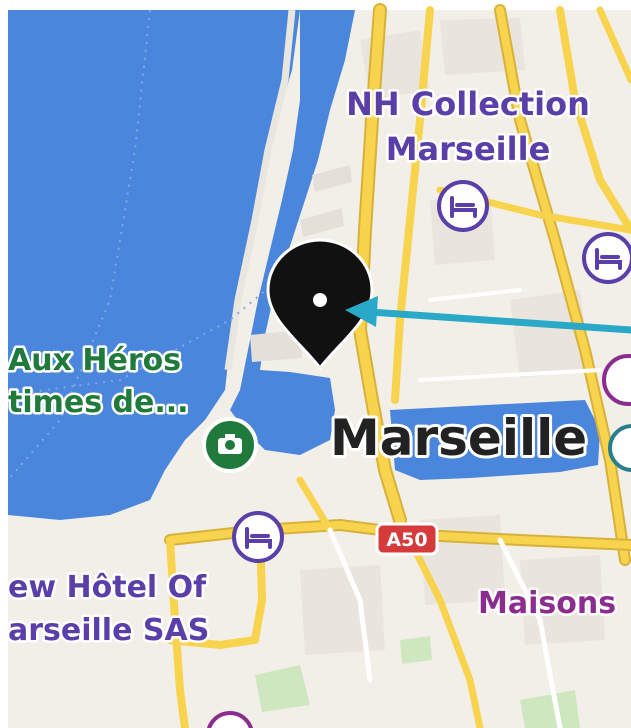 This screenshot has width=631, height=728. I want to click on road-shield-label: A50, so click(406, 540).